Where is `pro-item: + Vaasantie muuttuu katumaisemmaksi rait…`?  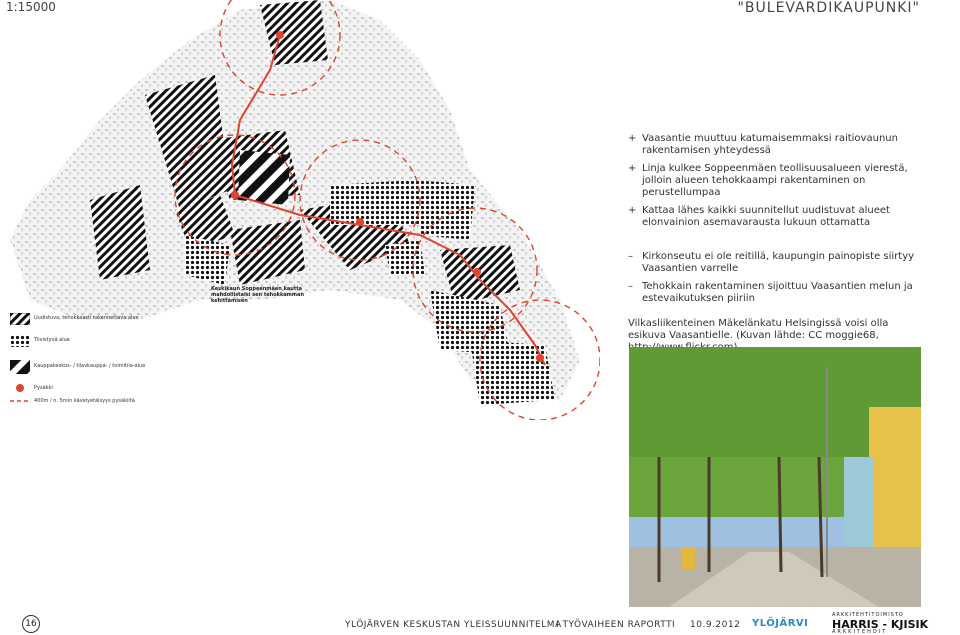
pro-item: + Vaasantie muuttuu katumaisemmaksi rait… is located at coordinates (777, 145).